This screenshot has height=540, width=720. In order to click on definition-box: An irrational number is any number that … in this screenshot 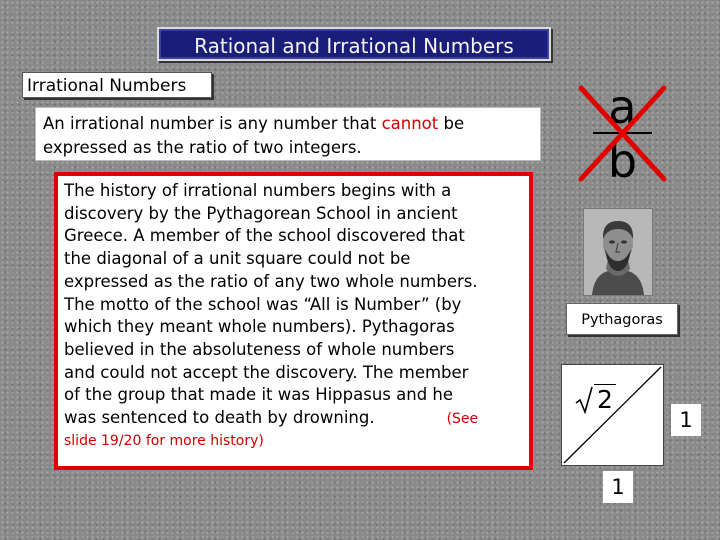, I will do `click(288, 134)`.